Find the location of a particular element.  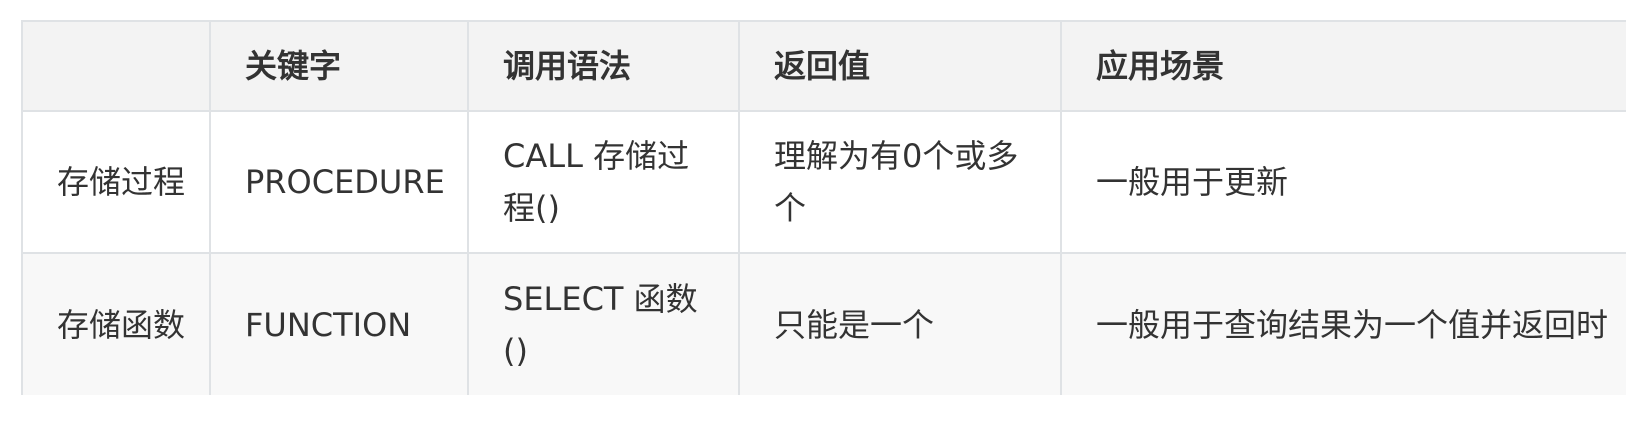

row-name-cell: 存储过程 is located at coordinates (116, 182).